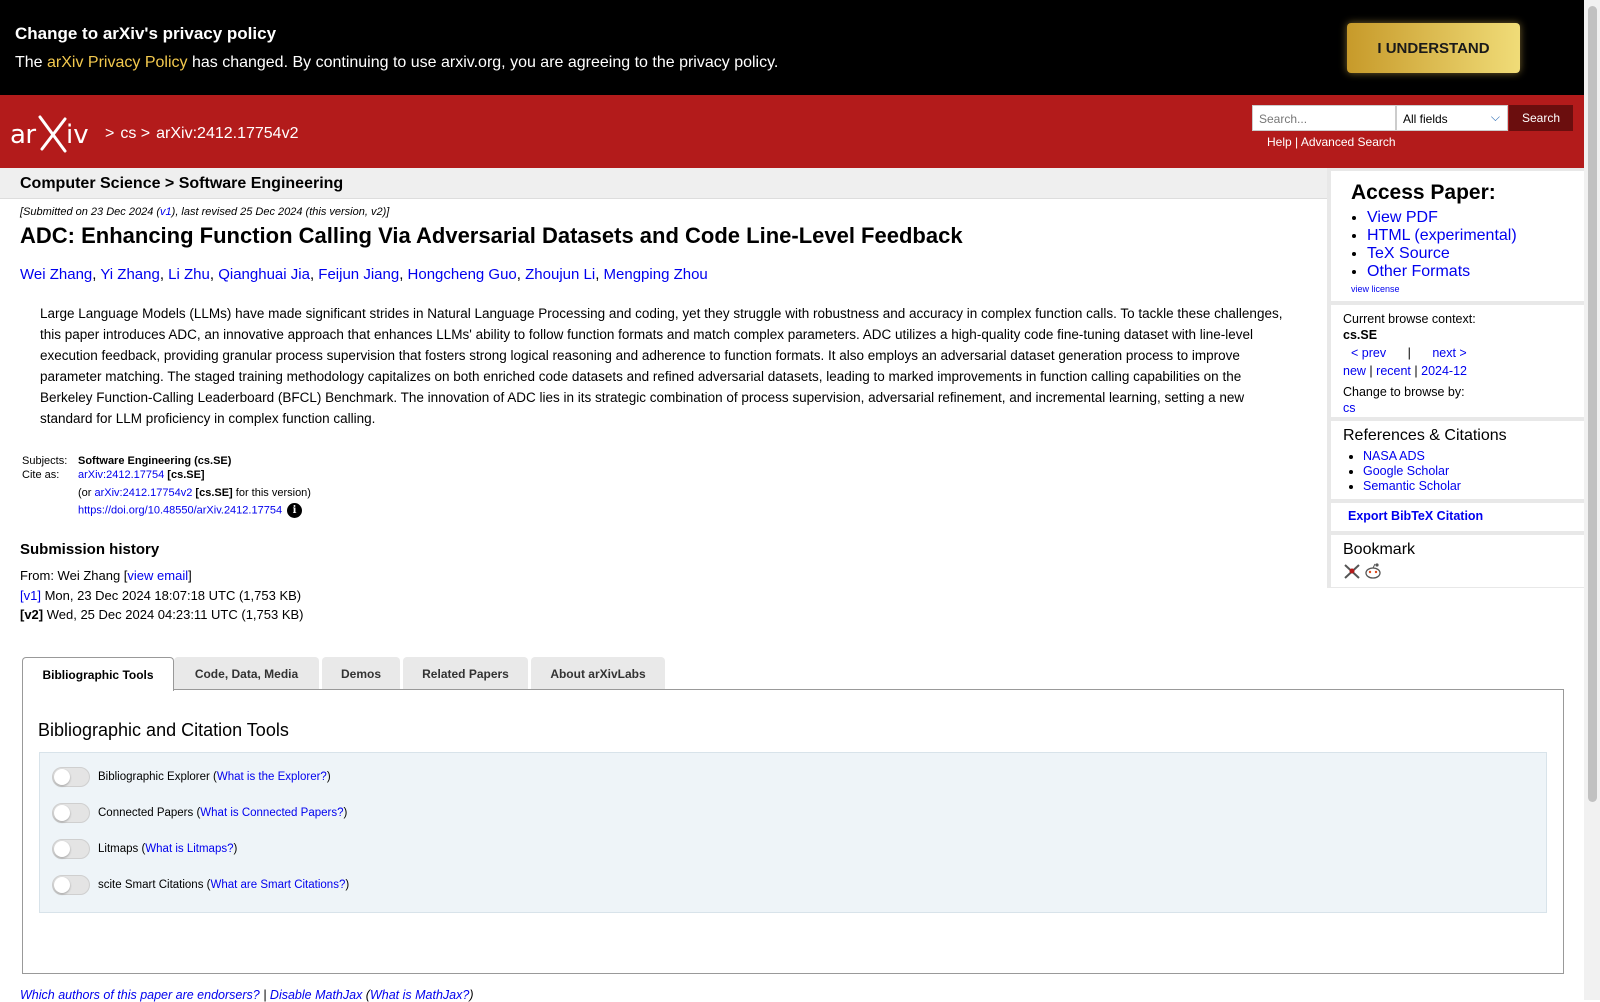  Describe the element at coordinates (173, 614) in the screenshot. I see `history-v2-text: Wed, 25 Dec 2024 04:23:11 UTC (1,753 KB)` at that location.